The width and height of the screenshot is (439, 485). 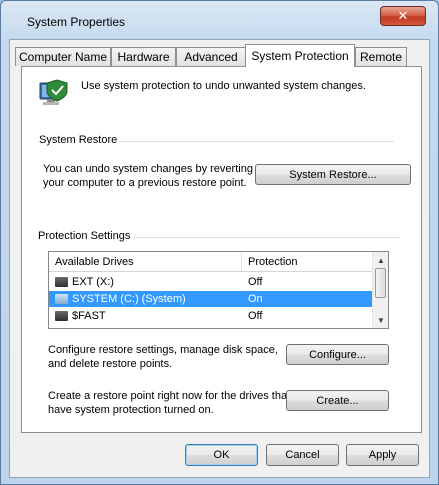 I want to click on list-header: Available Drives Protection, so click(x=210, y=262).